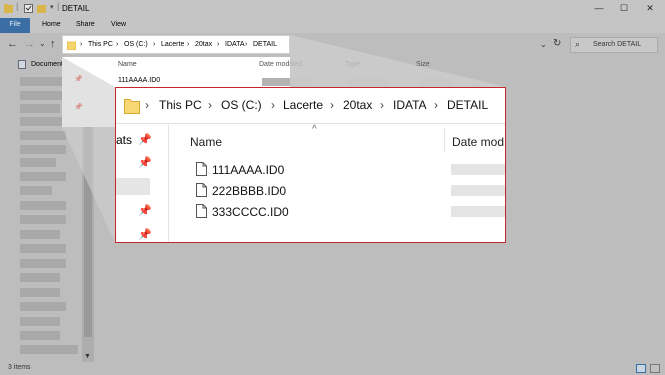 The height and width of the screenshot is (375, 665). What do you see at coordinates (248, 170) in the screenshot?
I see `file-name: 111AAAA.ID0` at bounding box center [248, 170].